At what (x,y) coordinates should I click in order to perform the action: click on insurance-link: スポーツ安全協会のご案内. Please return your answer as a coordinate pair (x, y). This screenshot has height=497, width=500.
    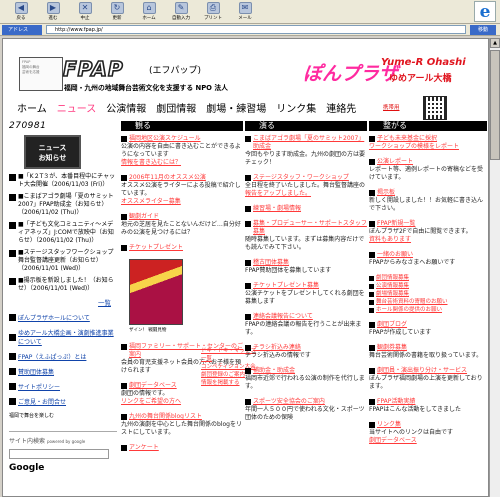
    Looking at the image, I should click on (306, 402).